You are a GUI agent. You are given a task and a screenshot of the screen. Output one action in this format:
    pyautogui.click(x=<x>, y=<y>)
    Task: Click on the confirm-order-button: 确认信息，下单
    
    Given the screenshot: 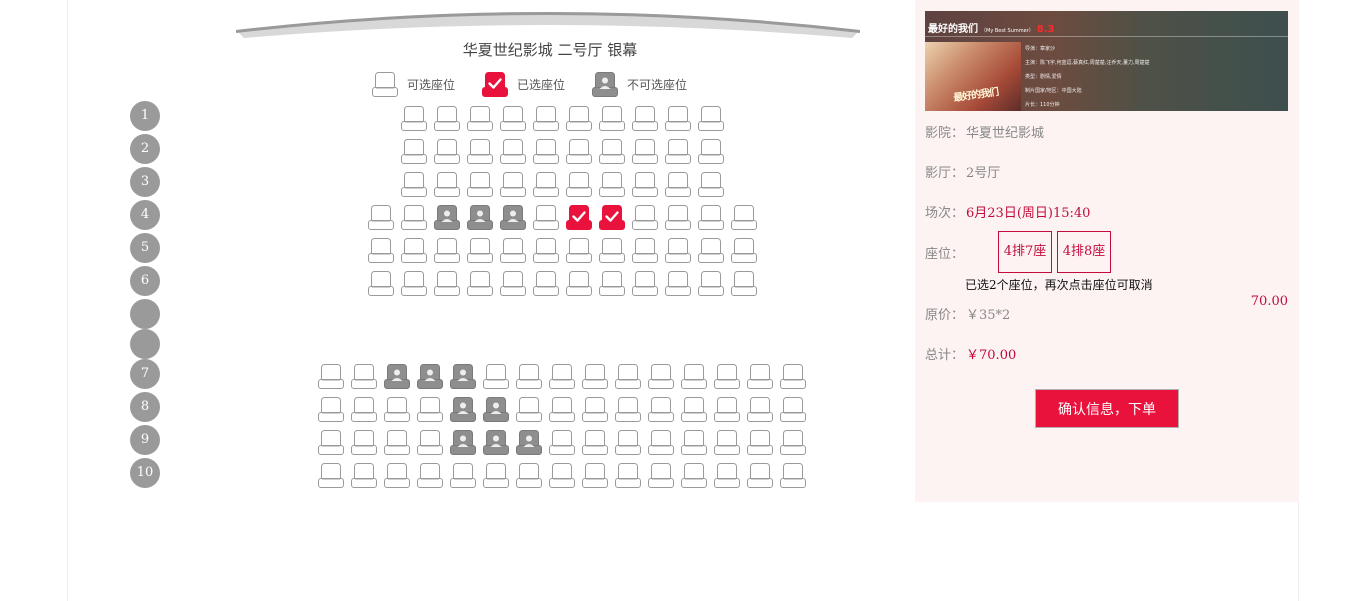 What is the action you would take?
    pyautogui.click(x=1107, y=408)
    